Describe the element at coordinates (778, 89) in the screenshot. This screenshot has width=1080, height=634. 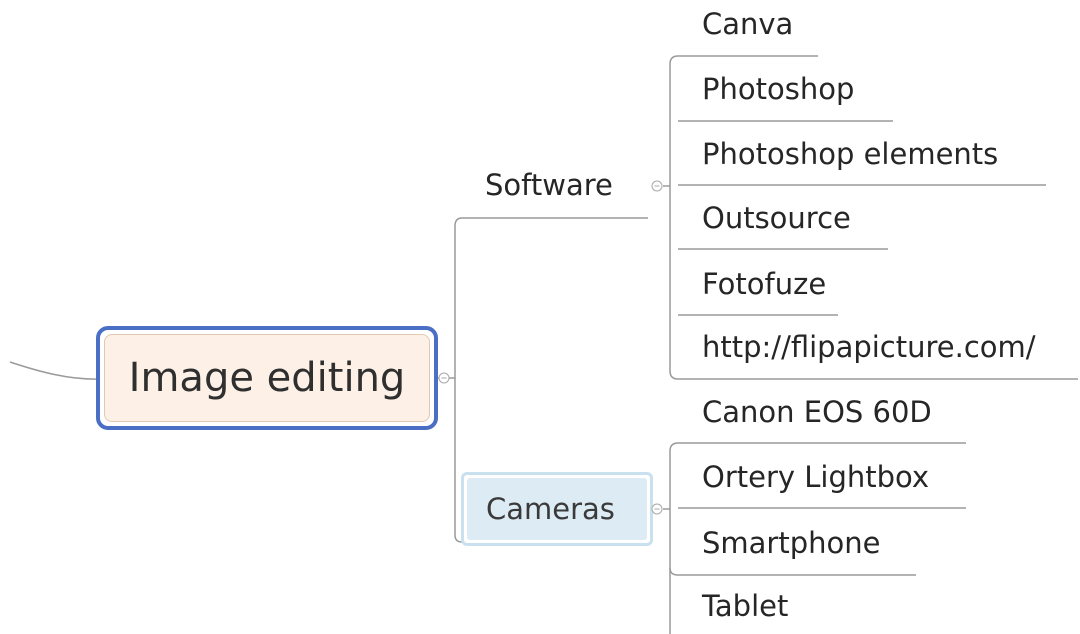
I see `topic-photoshop: Photoshop` at that location.